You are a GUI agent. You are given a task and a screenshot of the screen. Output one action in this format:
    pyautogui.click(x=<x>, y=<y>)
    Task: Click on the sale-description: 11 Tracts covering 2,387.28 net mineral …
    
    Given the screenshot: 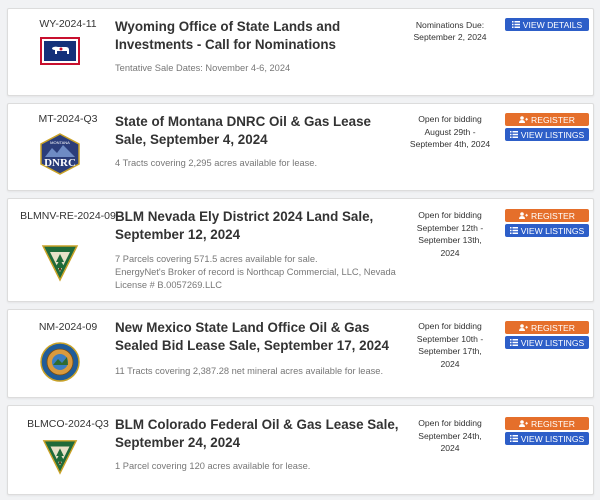 What is the action you would take?
    pyautogui.click(x=249, y=371)
    